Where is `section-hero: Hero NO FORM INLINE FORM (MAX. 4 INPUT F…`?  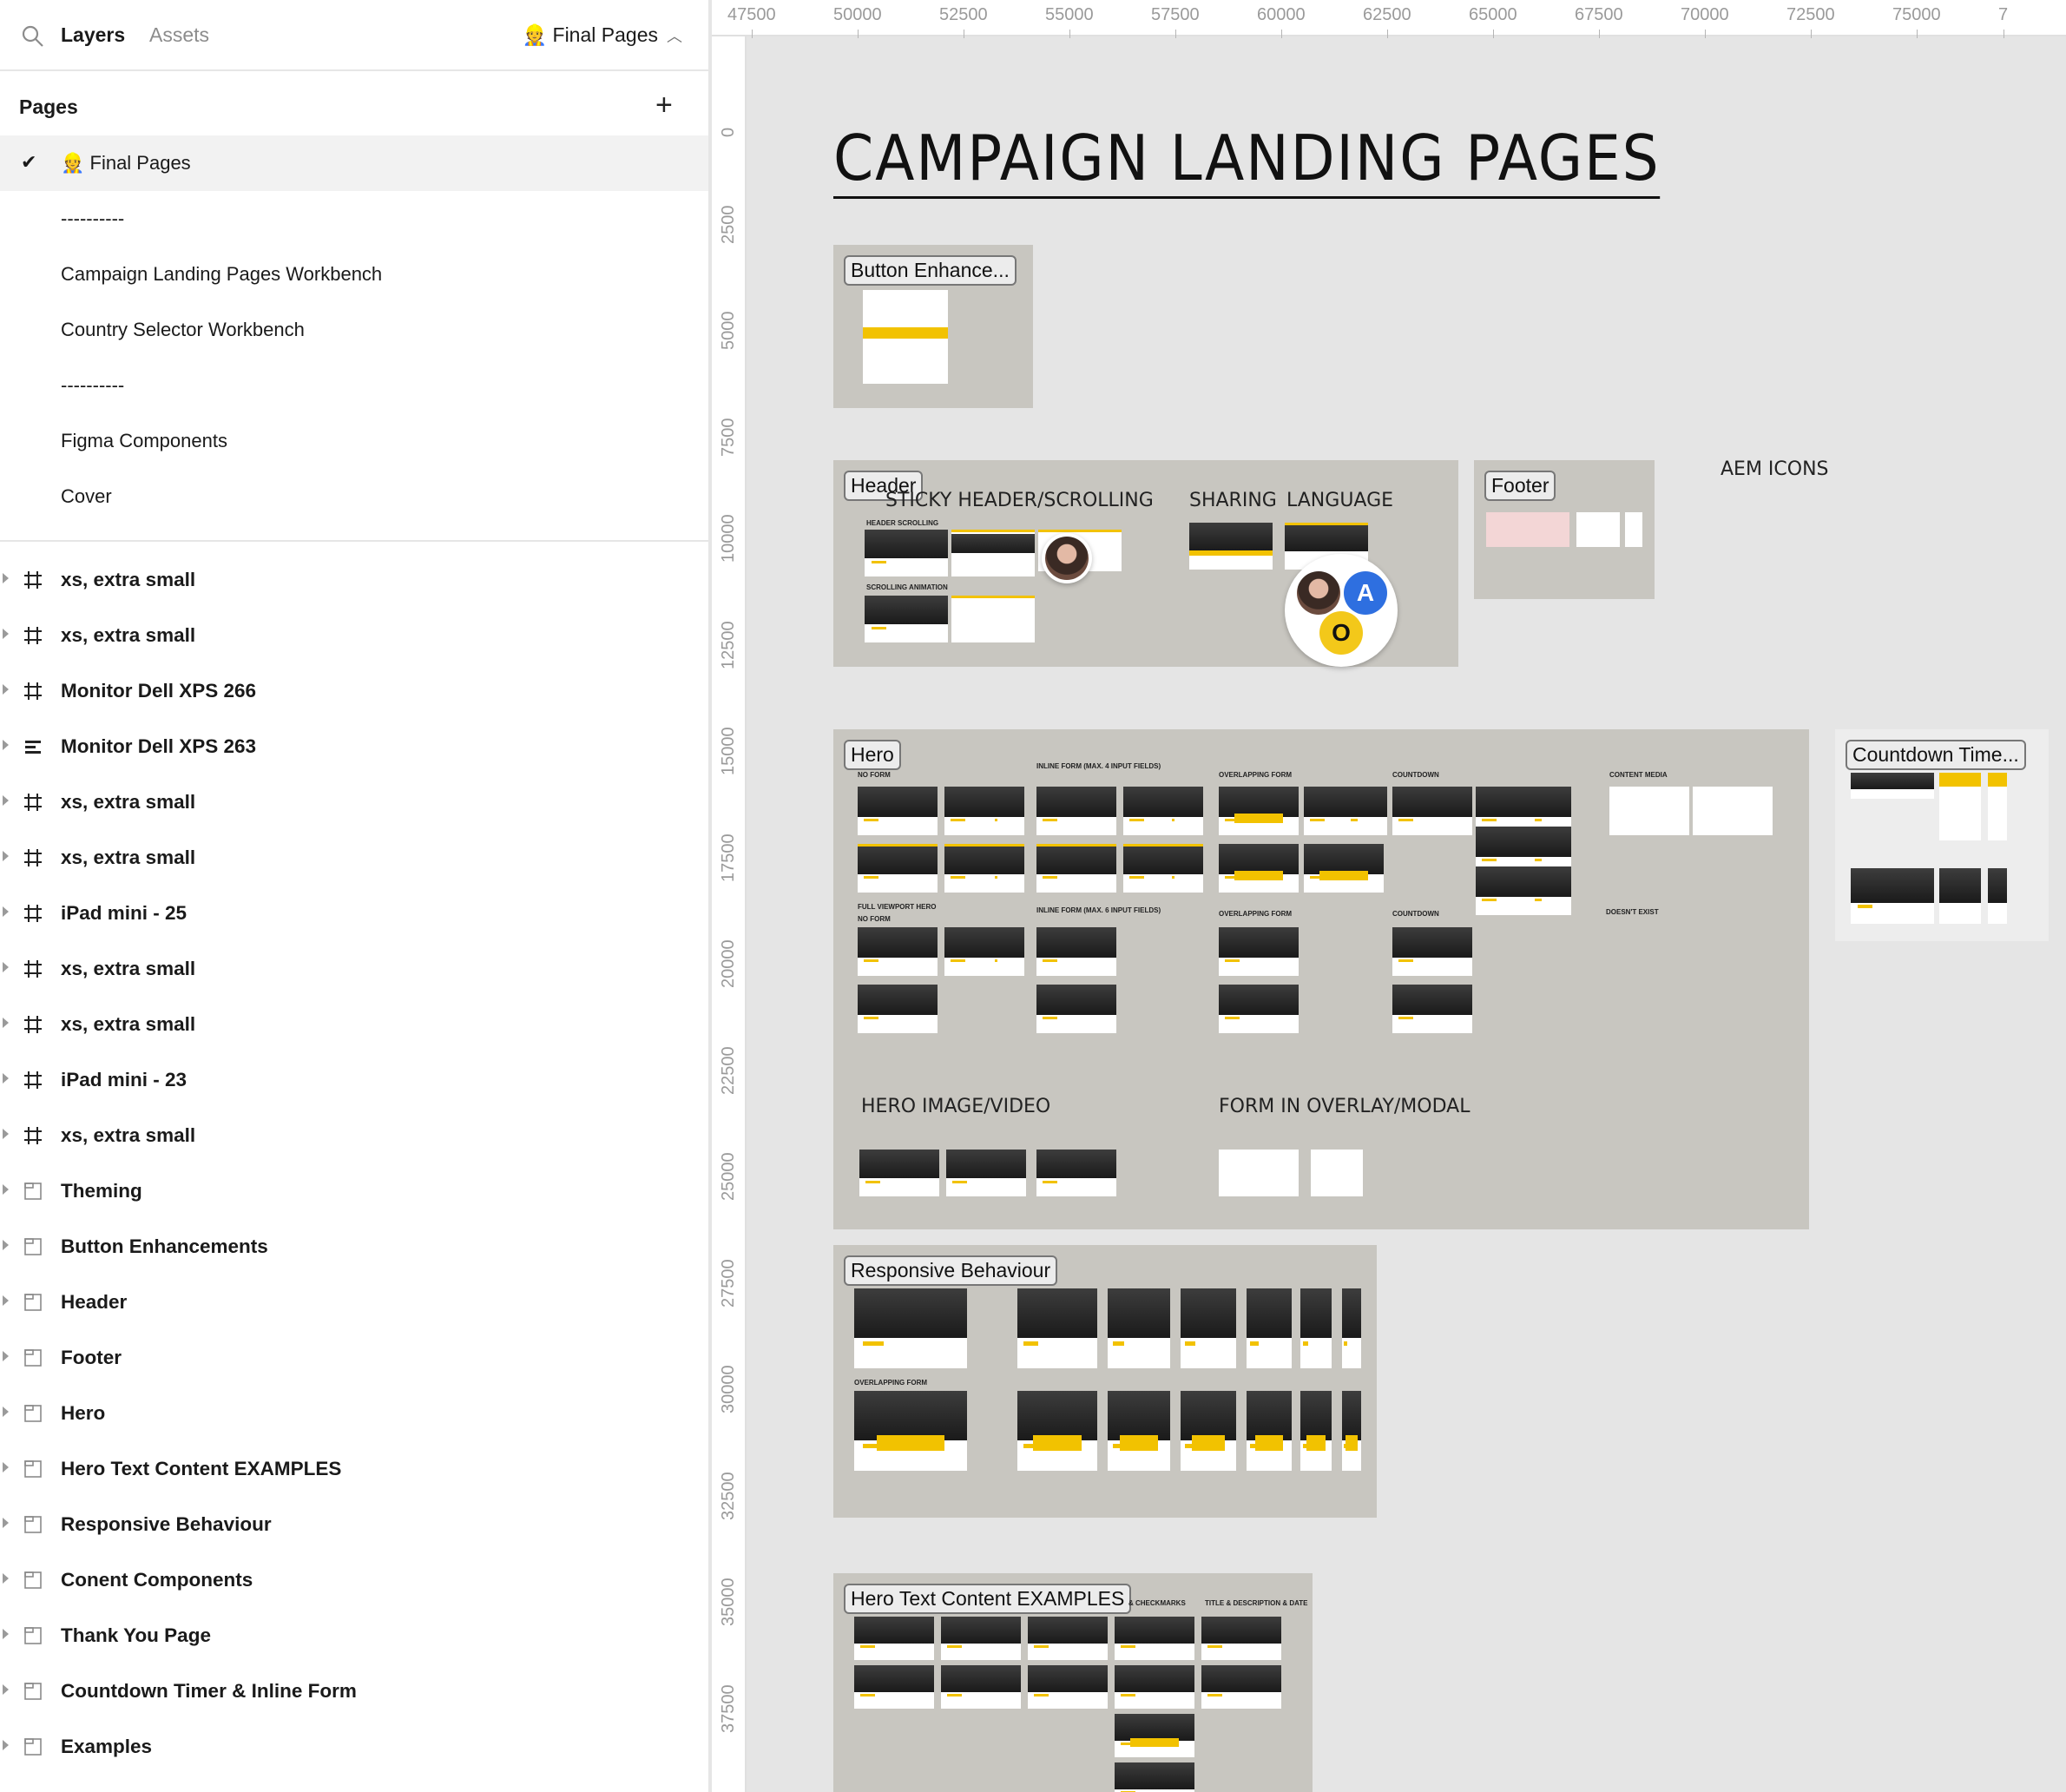
section-hero: Hero NO FORM INLINE FORM (MAX. 4 INPUT F… is located at coordinates (1321, 979).